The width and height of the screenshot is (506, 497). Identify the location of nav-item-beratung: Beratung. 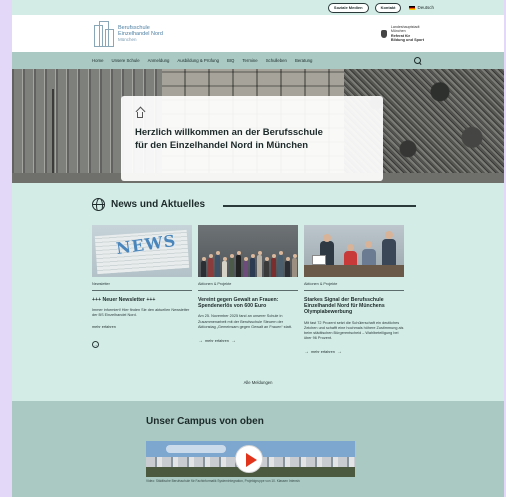
(303, 60).